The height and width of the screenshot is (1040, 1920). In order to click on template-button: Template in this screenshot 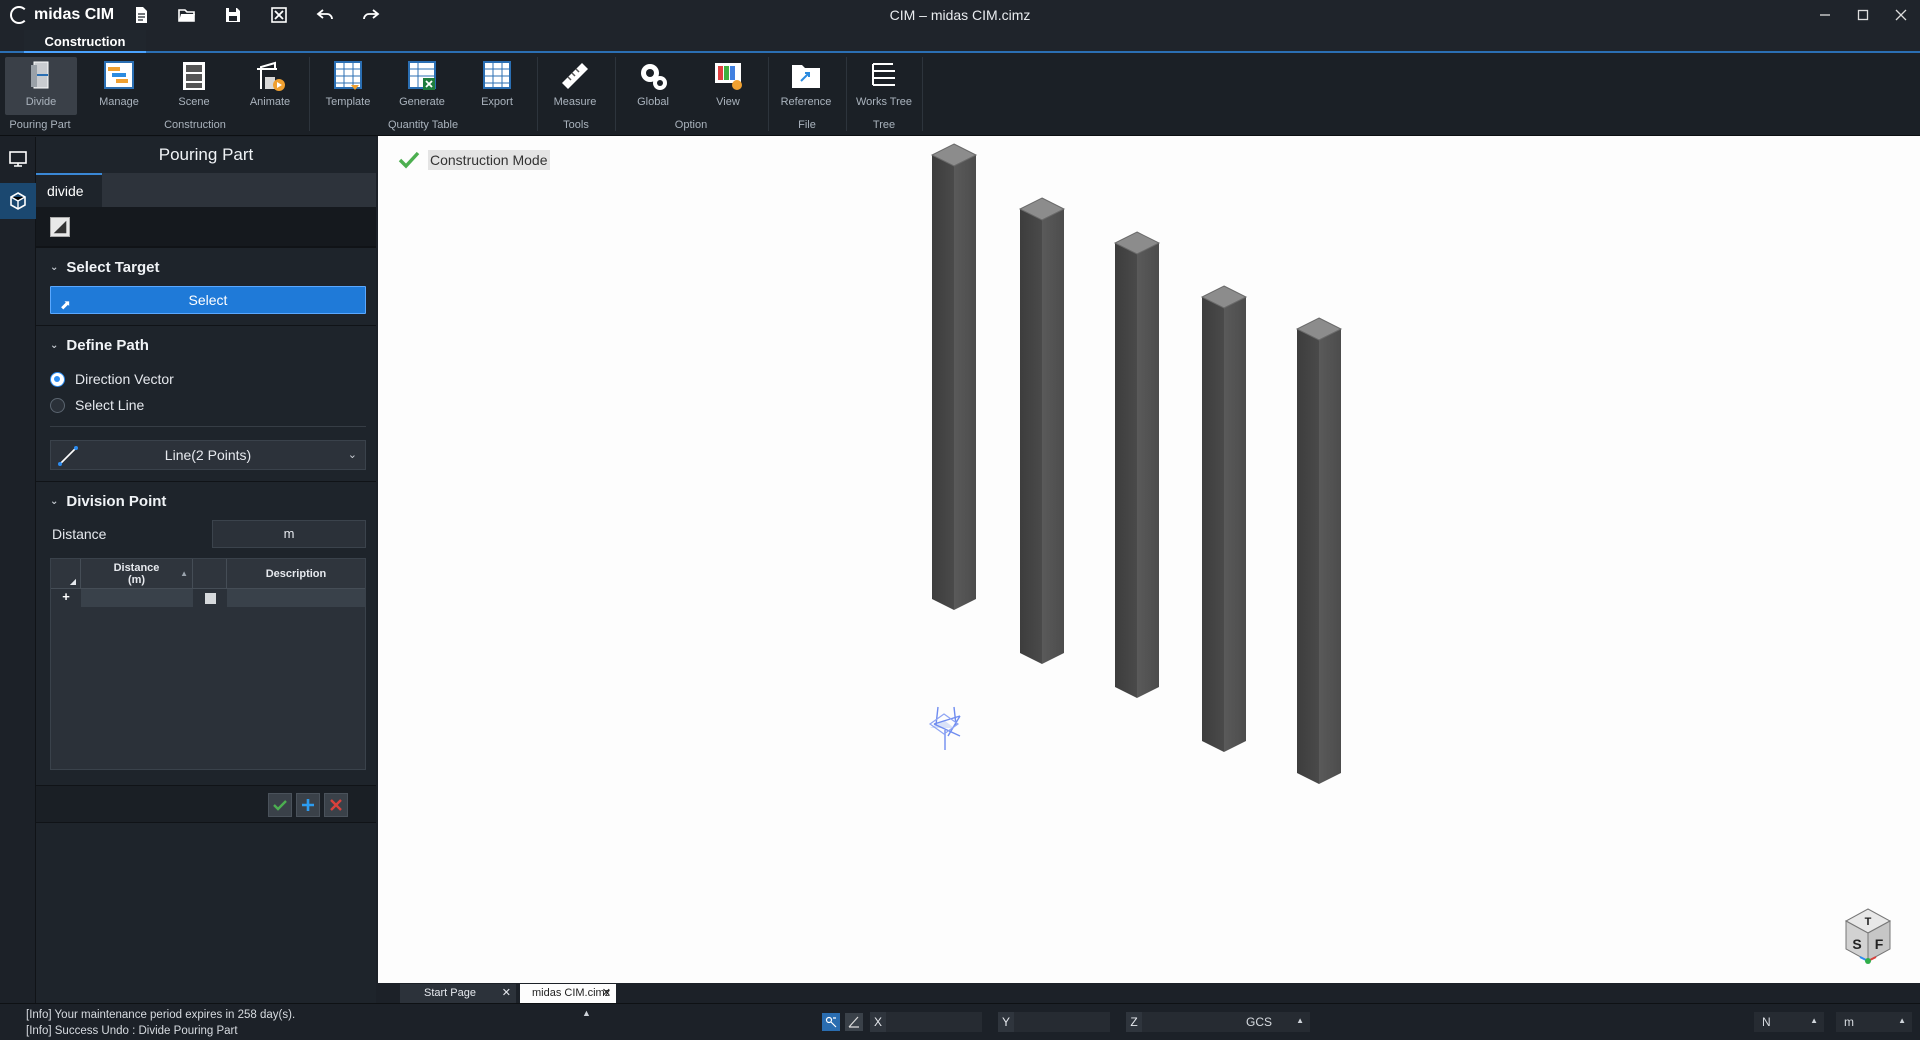, I will do `click(348, 86)`.